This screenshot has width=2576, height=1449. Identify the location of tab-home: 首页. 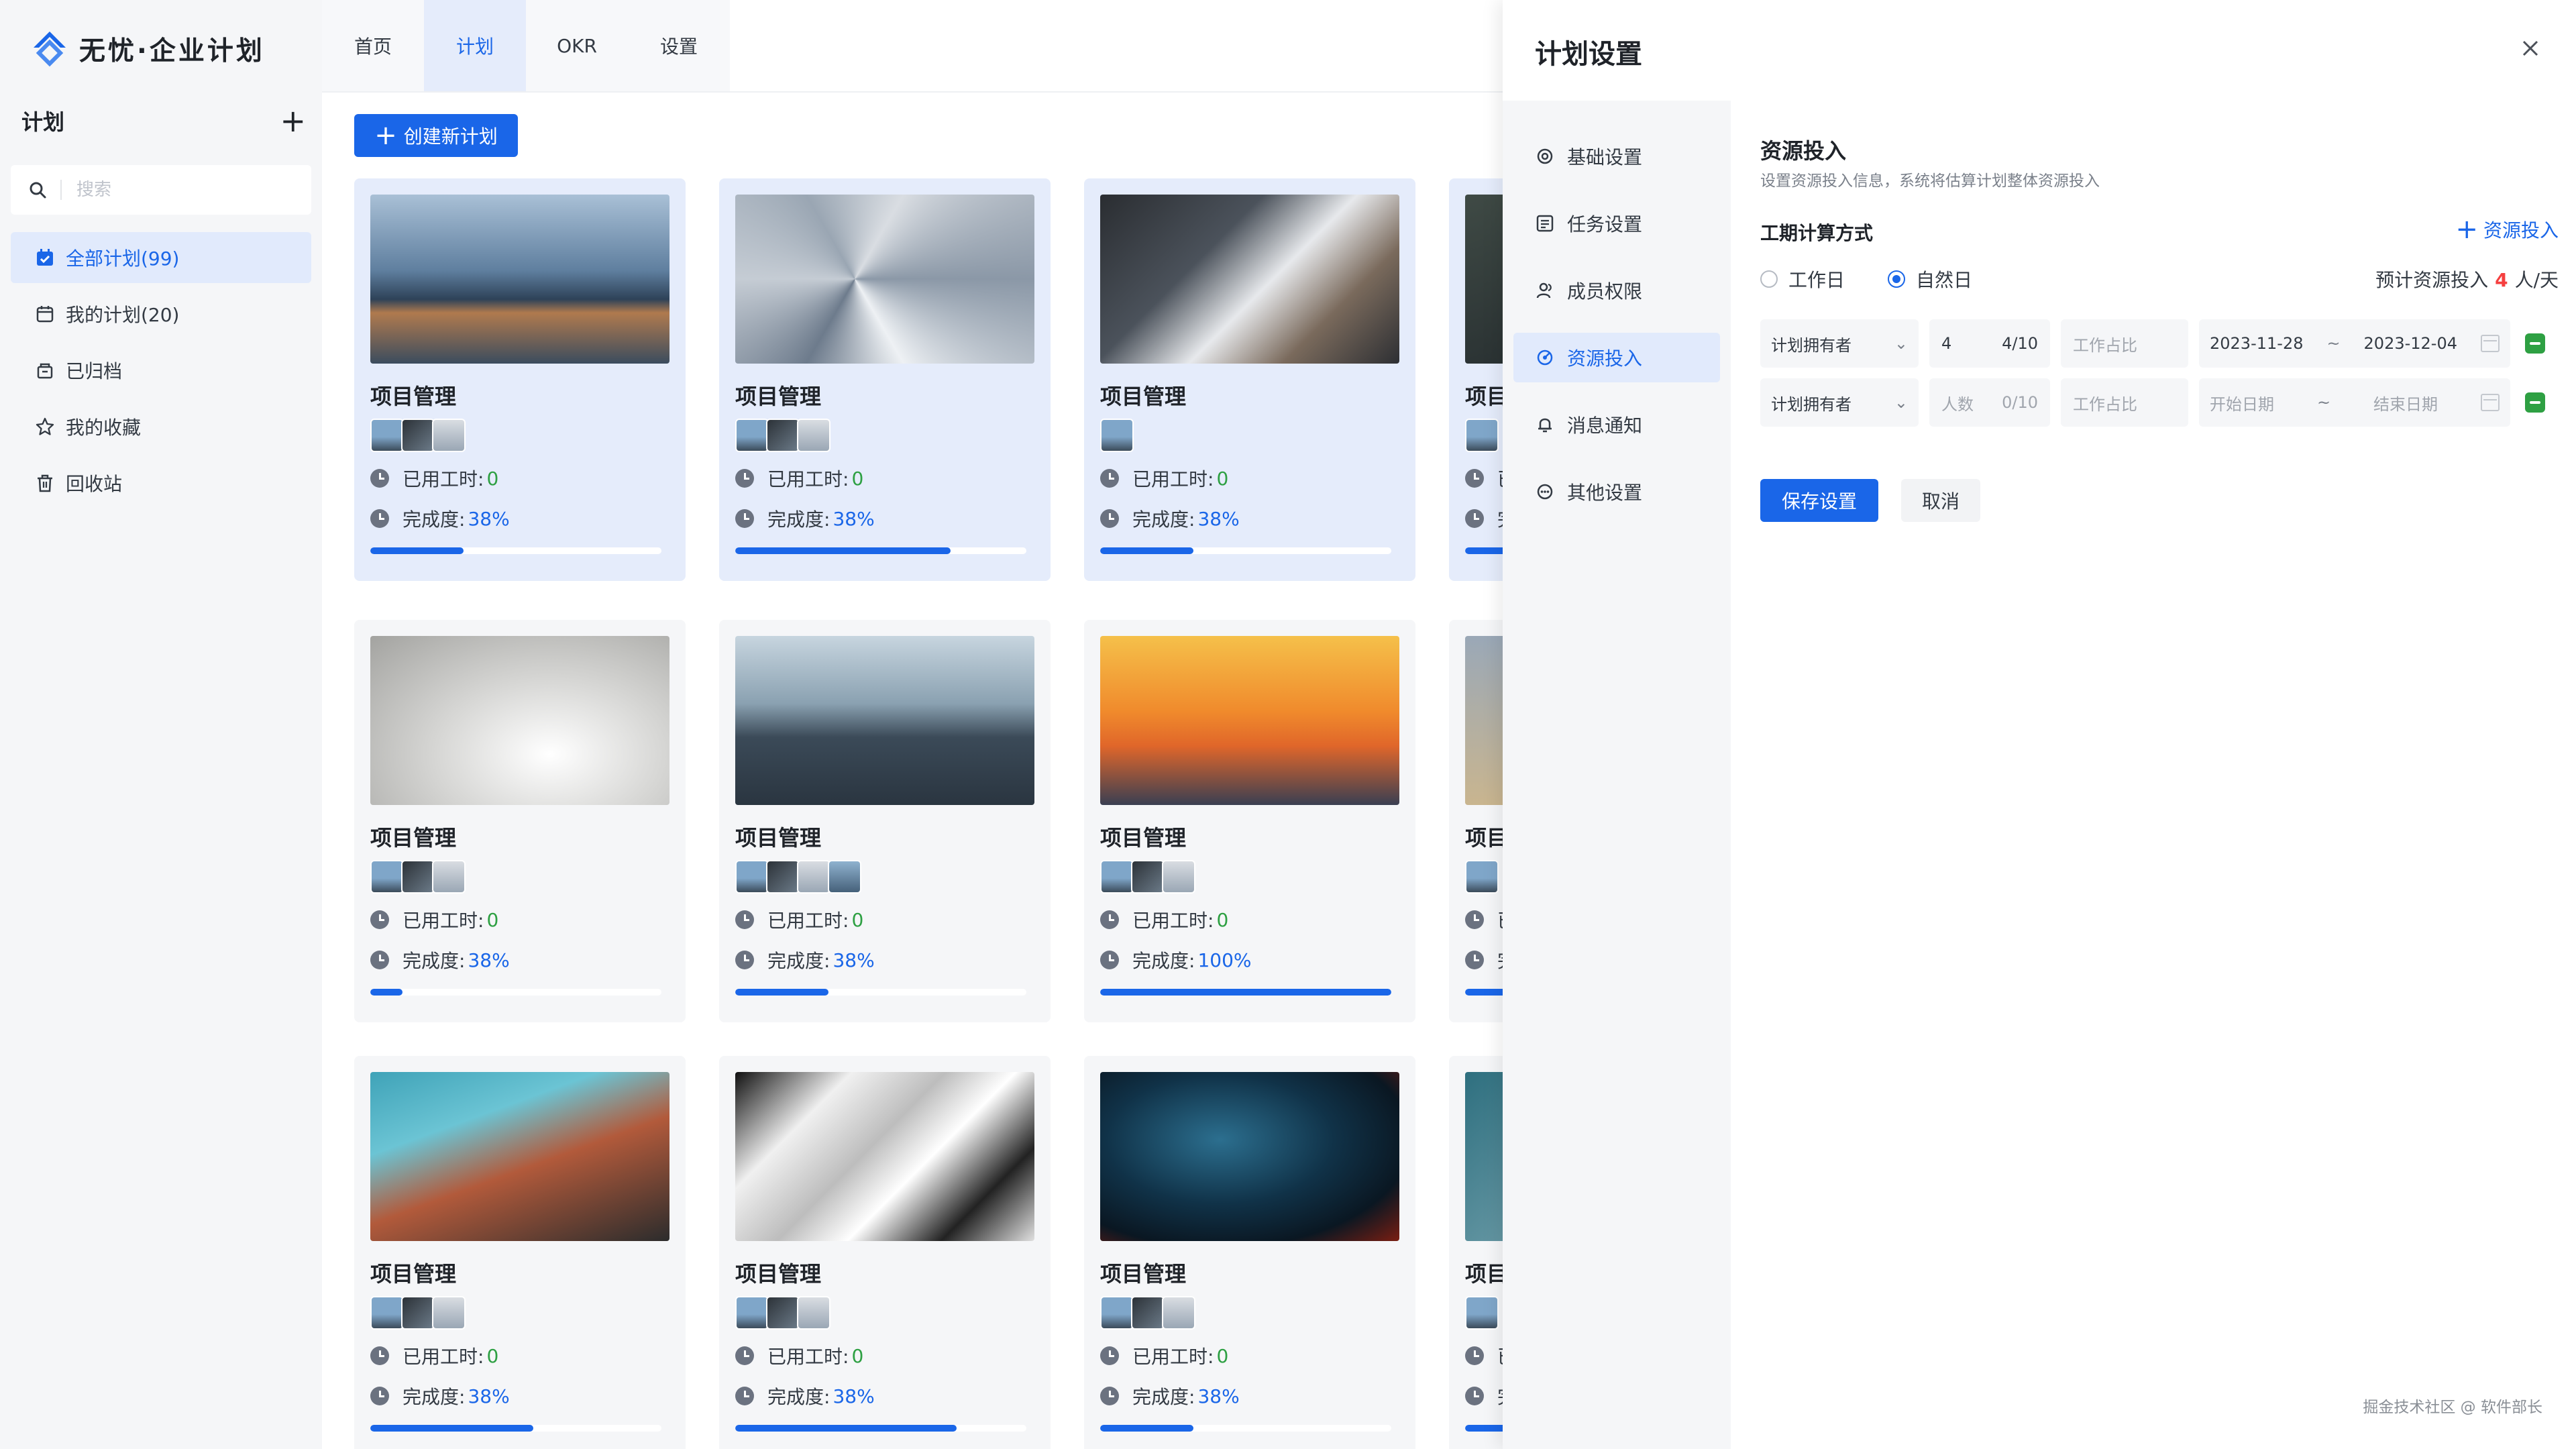
(373, 45).